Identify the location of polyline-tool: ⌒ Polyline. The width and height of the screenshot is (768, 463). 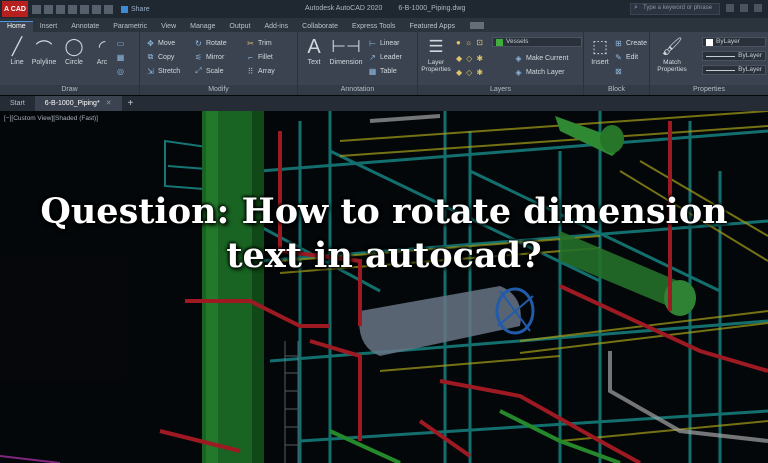
(44, 51).